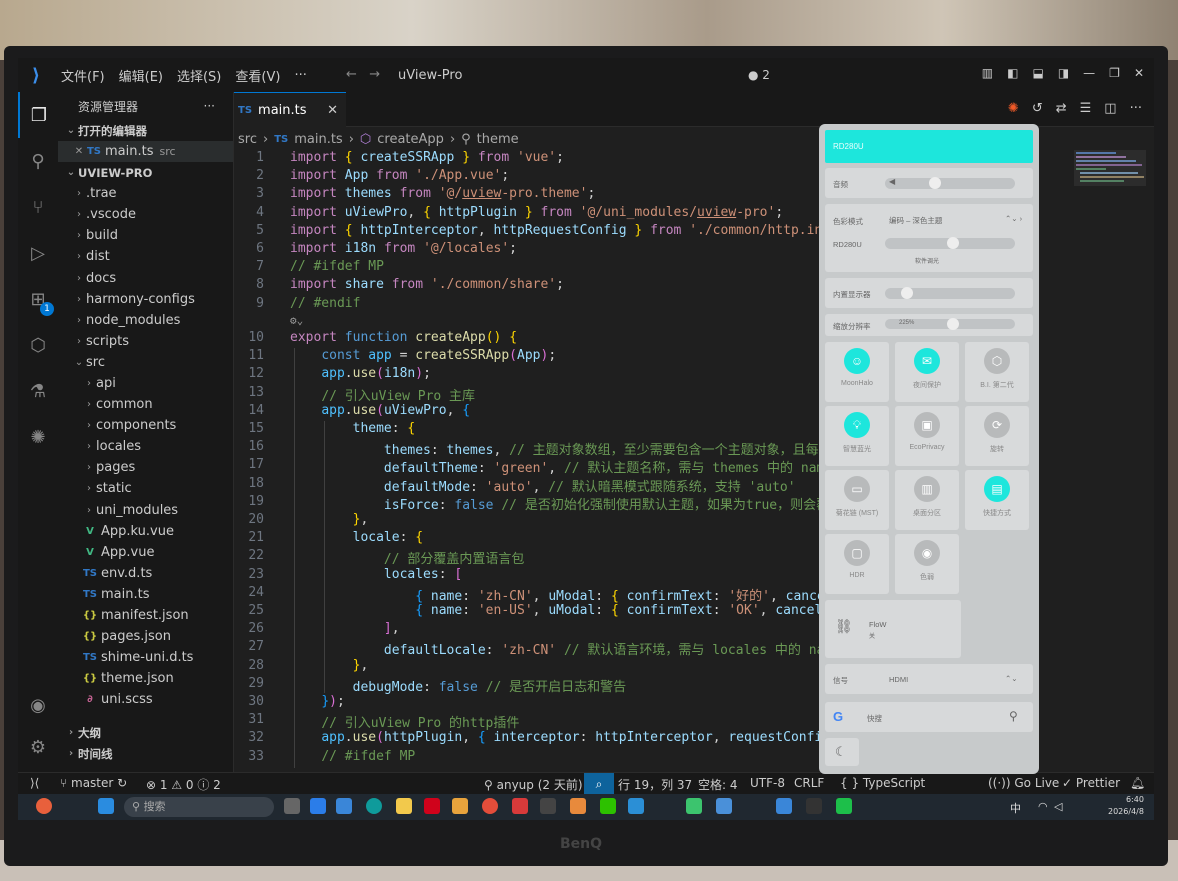  I want to click on volume-slider: ◀, so click(950, 183).